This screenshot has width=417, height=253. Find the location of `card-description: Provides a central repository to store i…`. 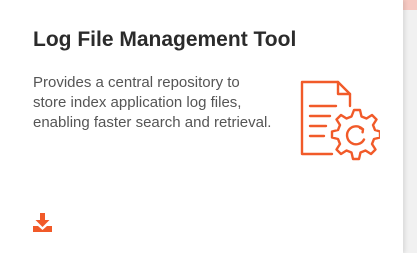

card-description: Provides a central repository to store i… is located at coordinates (152, 102).